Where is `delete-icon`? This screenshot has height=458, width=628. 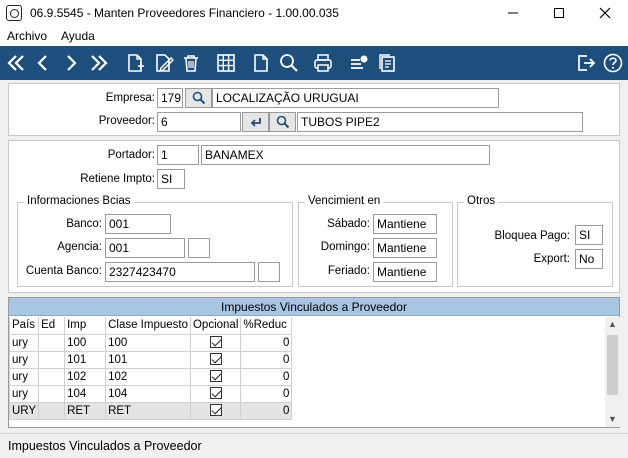 delete-icon is located at coordinates (191, 63).